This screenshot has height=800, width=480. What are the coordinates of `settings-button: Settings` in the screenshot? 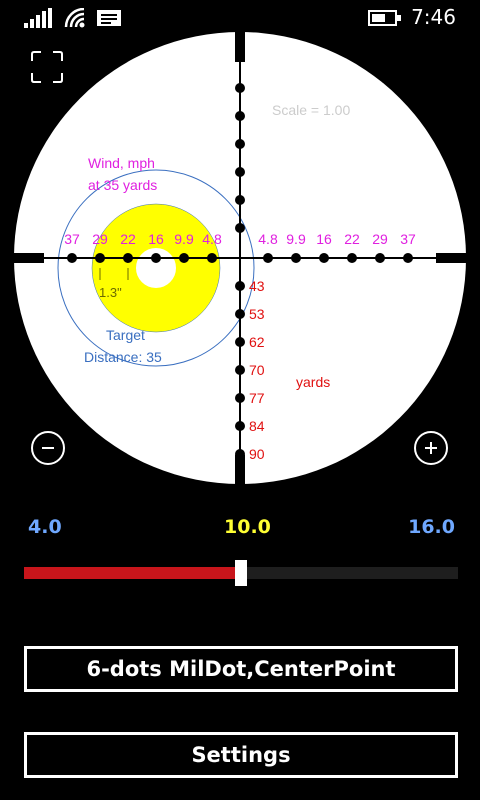 It's located at (241, 755).